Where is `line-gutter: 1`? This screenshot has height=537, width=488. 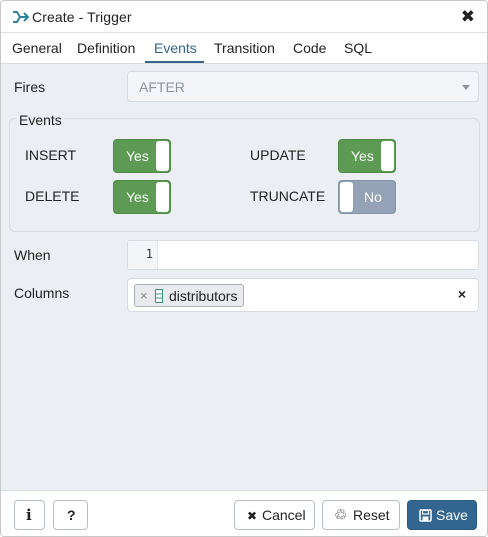 line-gutter: 1 is located at coordinates (143, 255).